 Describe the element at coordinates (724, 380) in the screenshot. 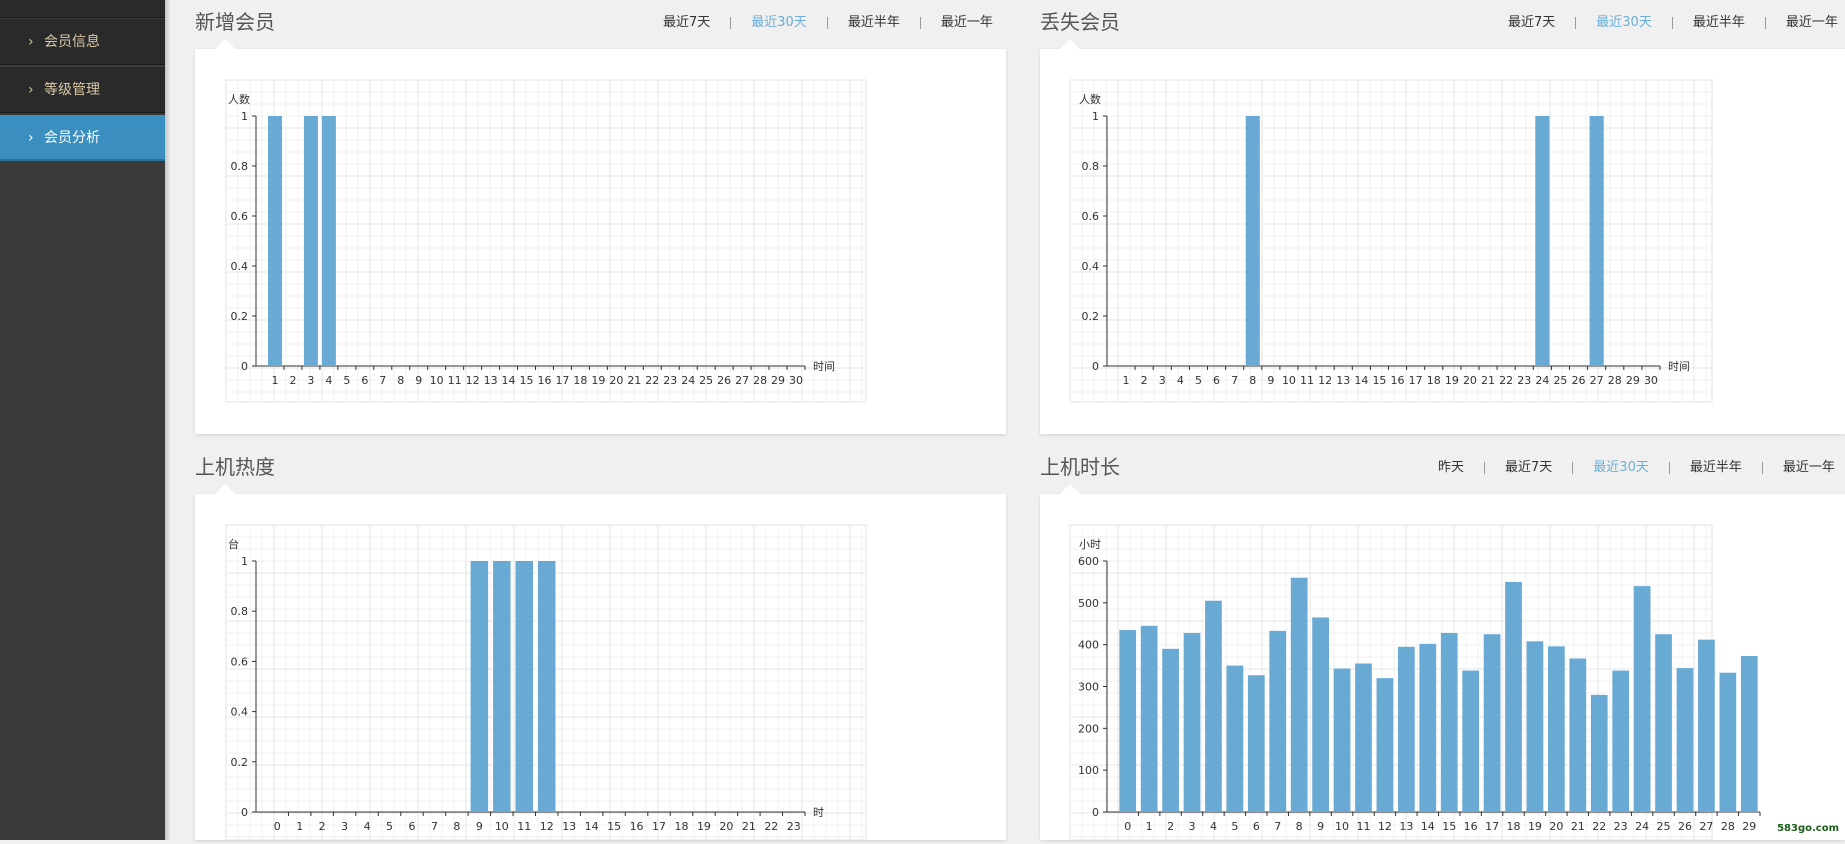

I see `x-tick-label: 26` at that location.